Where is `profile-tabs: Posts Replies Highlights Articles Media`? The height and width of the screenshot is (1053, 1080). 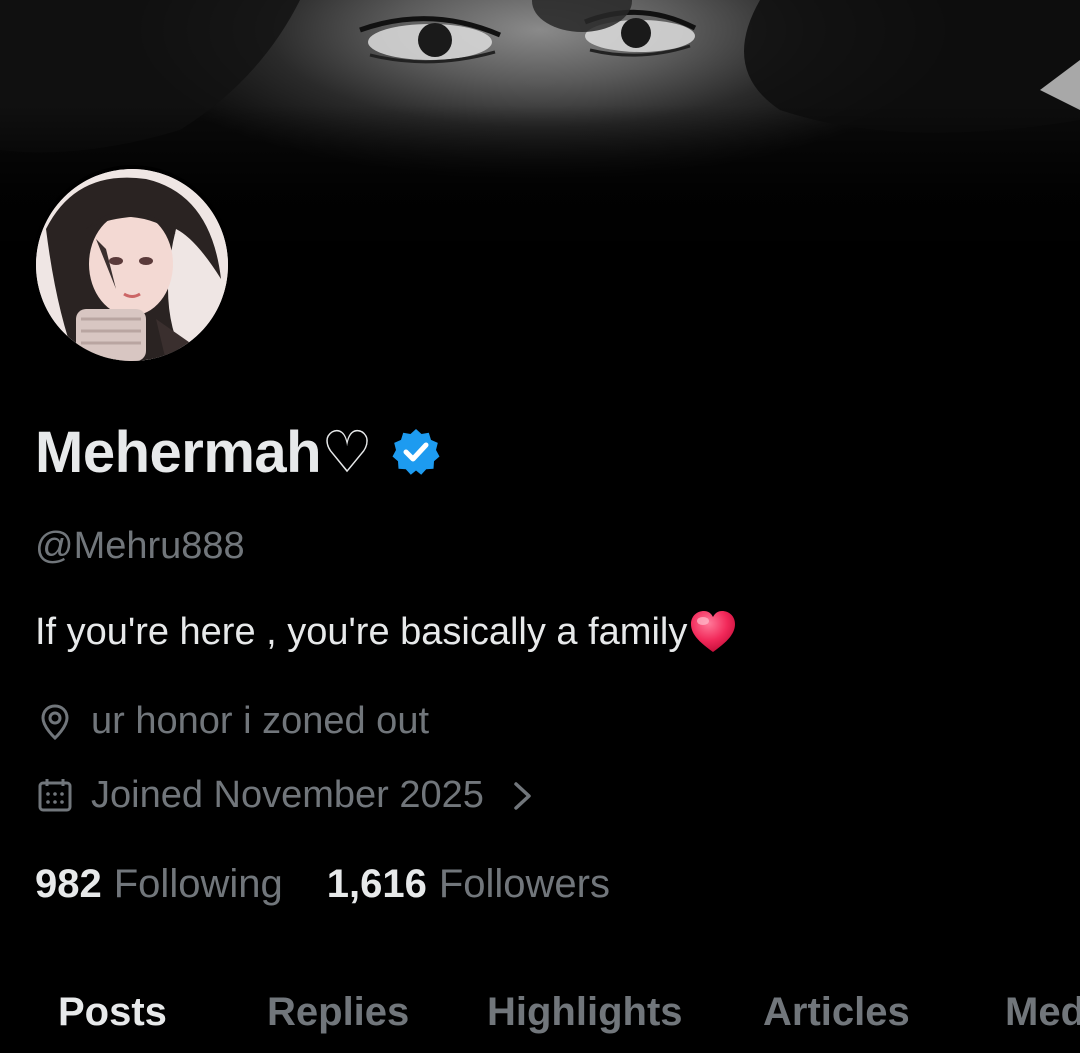
profile-tabs: Posts Replies Highlights Articles Media is located at coordinates (540, 1021).